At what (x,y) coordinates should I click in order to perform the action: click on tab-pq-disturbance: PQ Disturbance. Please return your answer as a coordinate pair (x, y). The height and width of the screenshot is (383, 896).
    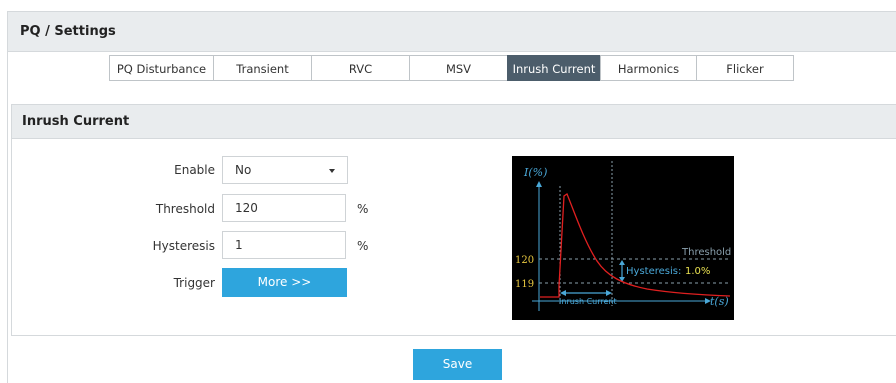
    Looking at the image, I should click on (161, 68).